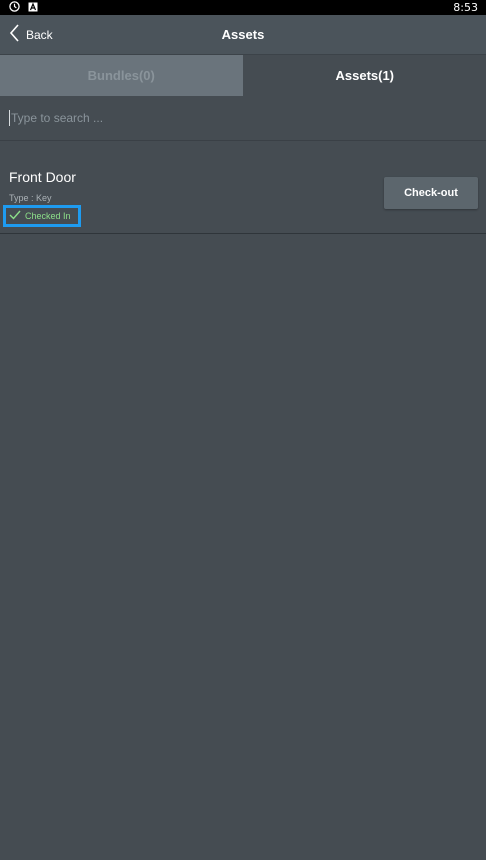  I want to click on status-time: 8:53, so click(465, 7).